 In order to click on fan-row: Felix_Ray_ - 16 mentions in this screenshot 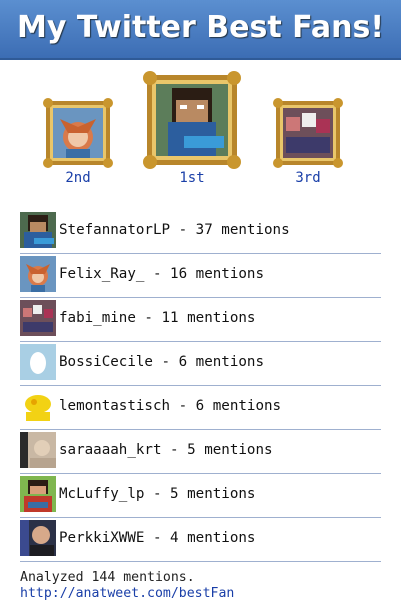, I will do `click(200, 276)`.